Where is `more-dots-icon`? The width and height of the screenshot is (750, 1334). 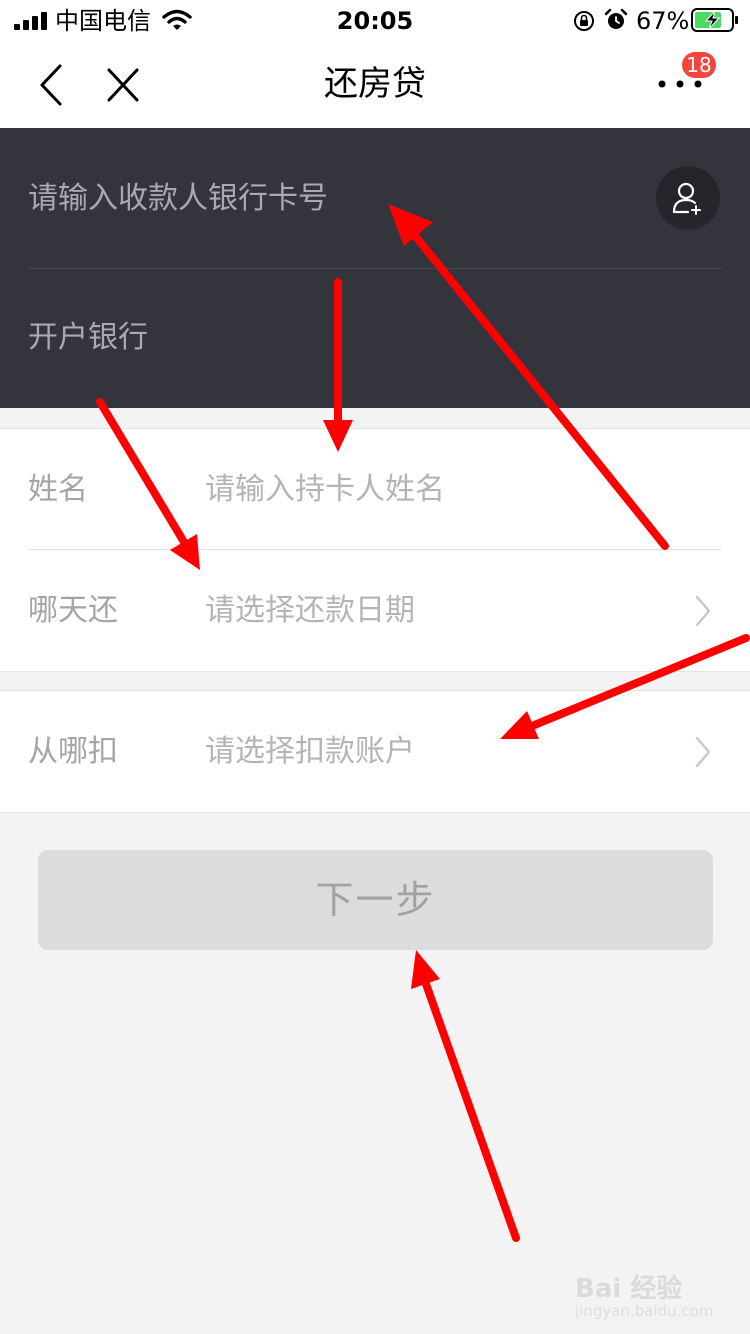
more-dots-icon is located at coordinates (680, 84).